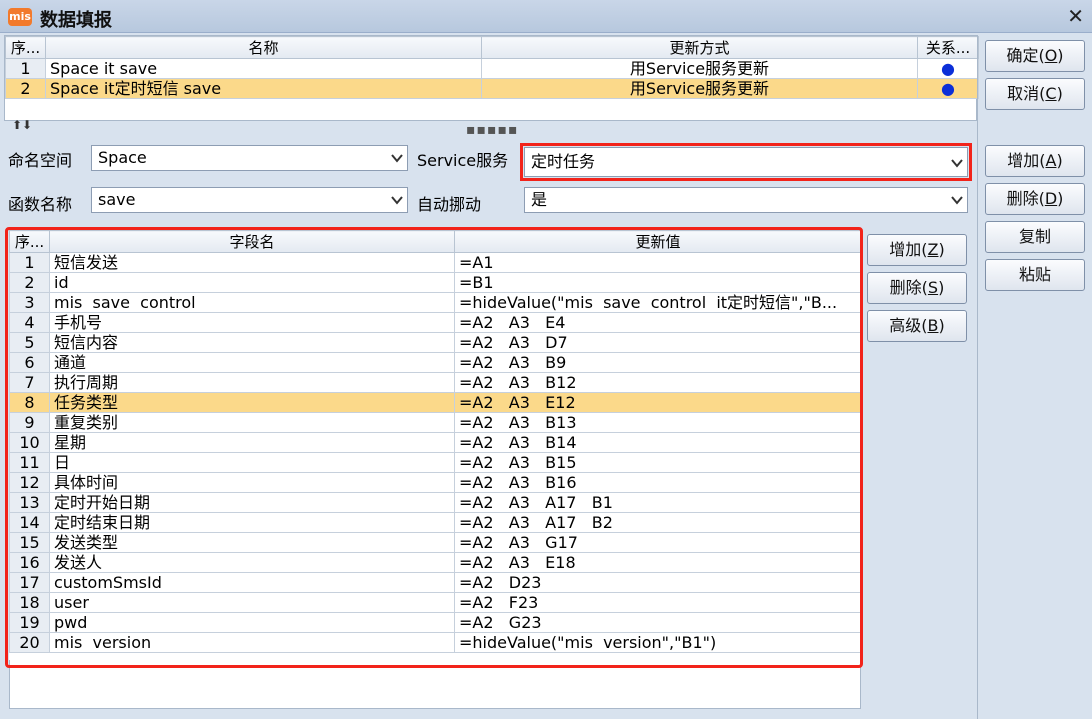 The width and height of the screenshot is (1092, 719). Describe the element at coordinates (252, 482) in the screenshot. I see `cell-field: 具体时间` at that location.